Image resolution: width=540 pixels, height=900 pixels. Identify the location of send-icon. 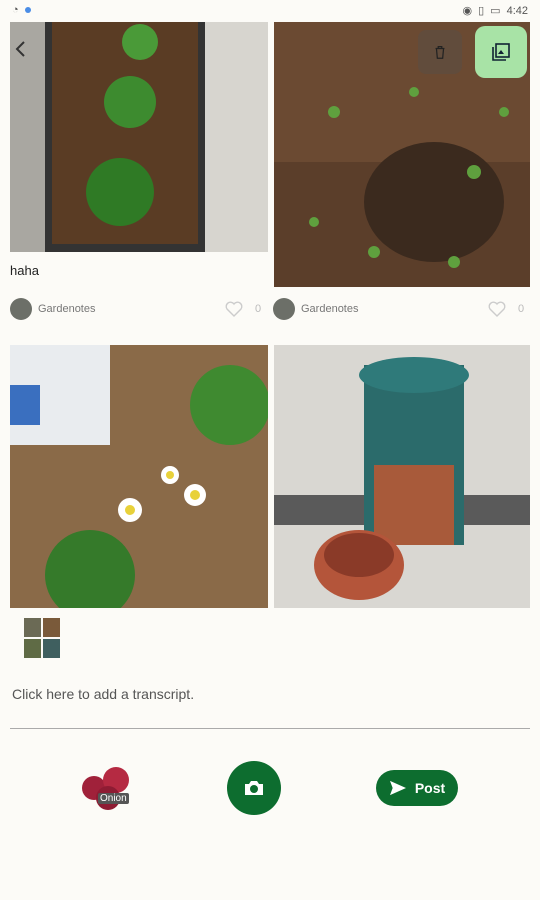
(397, 788).